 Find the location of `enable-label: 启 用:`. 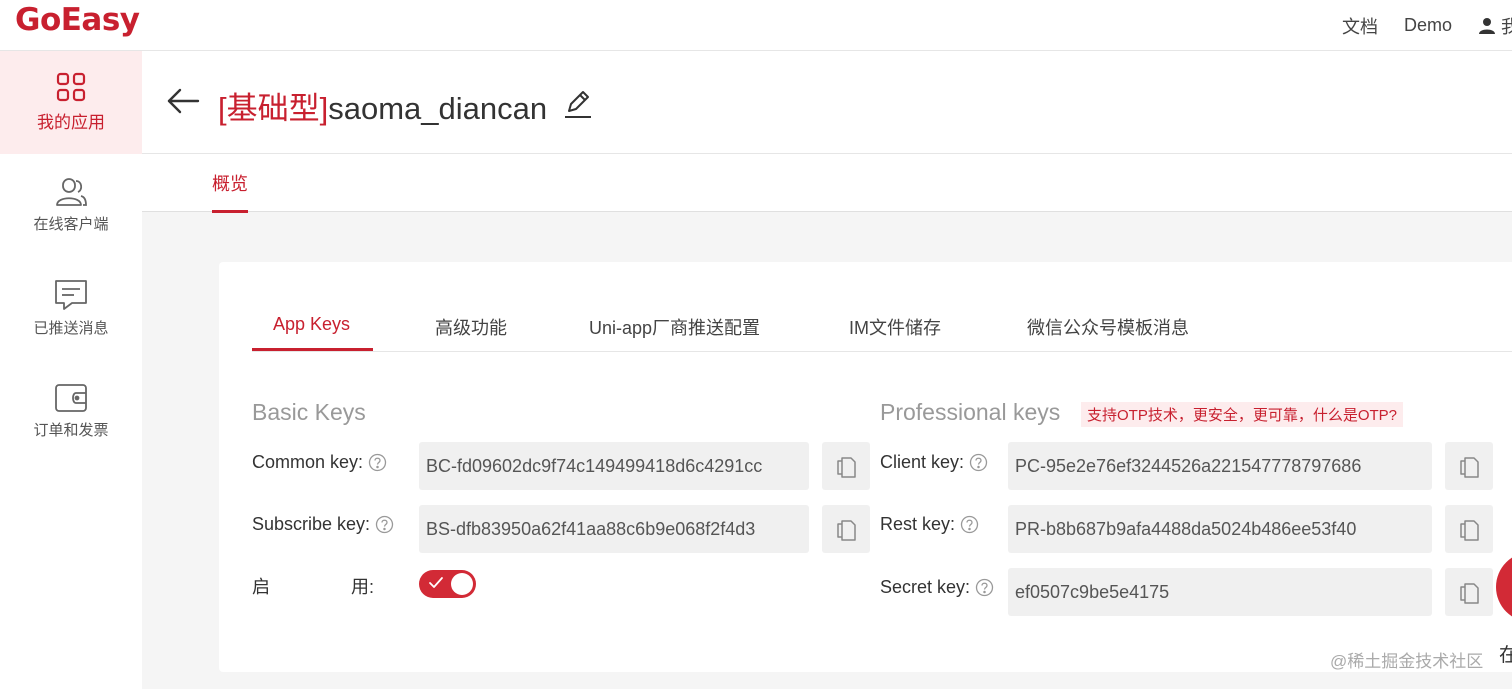

enable-label: 启 用: is located at coordinates (313, 586).